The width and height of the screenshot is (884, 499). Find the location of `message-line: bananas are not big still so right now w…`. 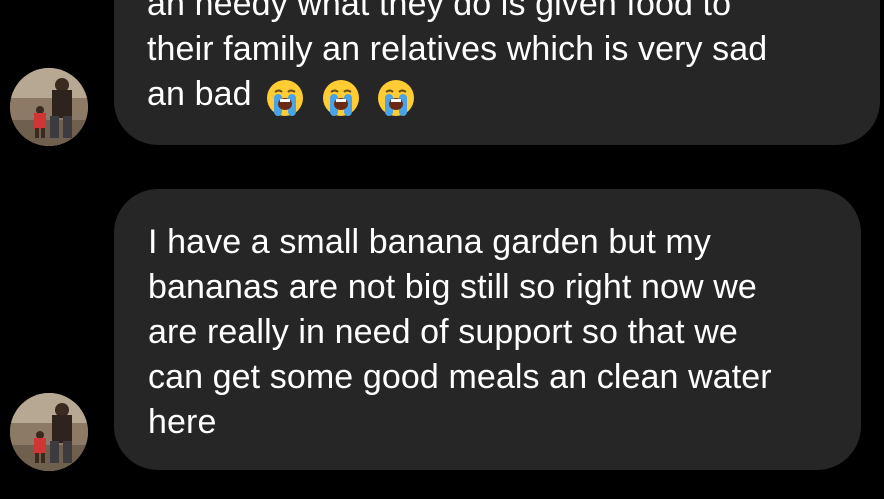

message-line: bananas are not big still so right now w… is located at coordinates (452, 287).